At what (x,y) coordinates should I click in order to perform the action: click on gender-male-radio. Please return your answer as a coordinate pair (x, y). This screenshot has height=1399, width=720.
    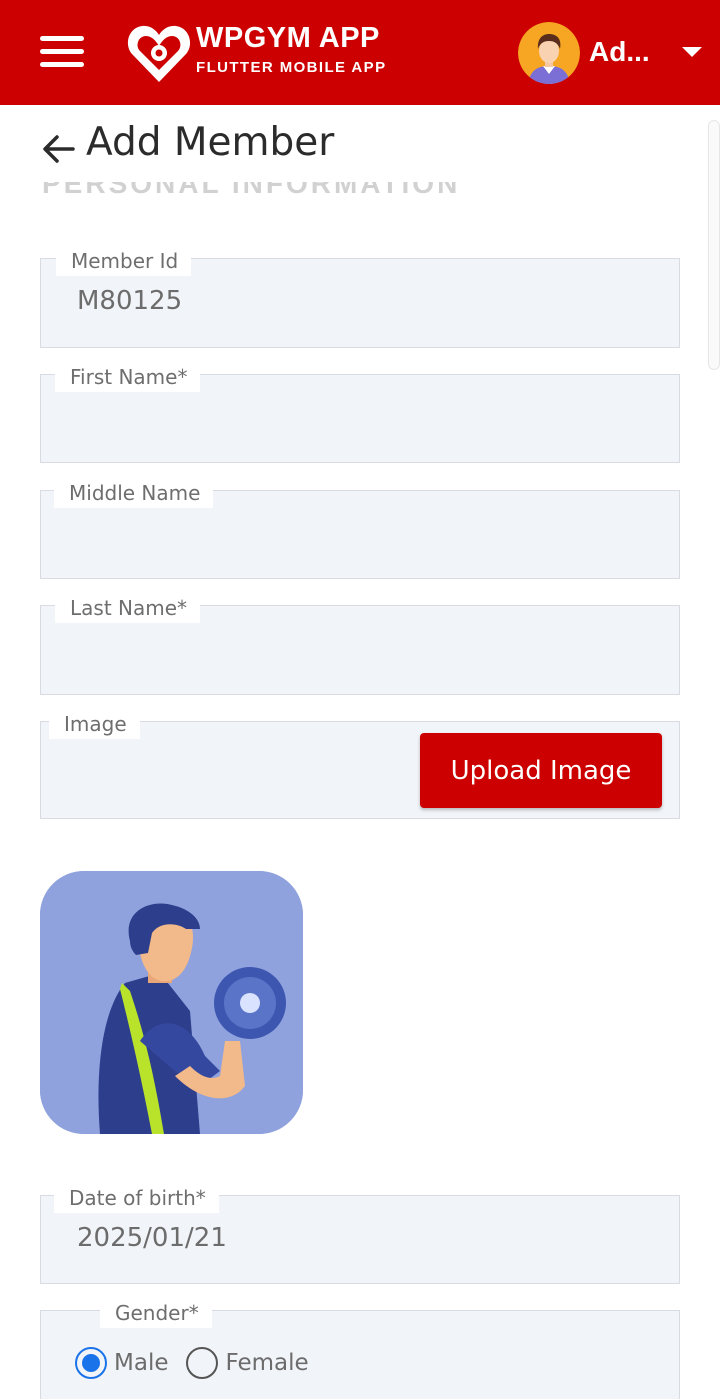
    Looking at the image, I should click on (91, 1363).